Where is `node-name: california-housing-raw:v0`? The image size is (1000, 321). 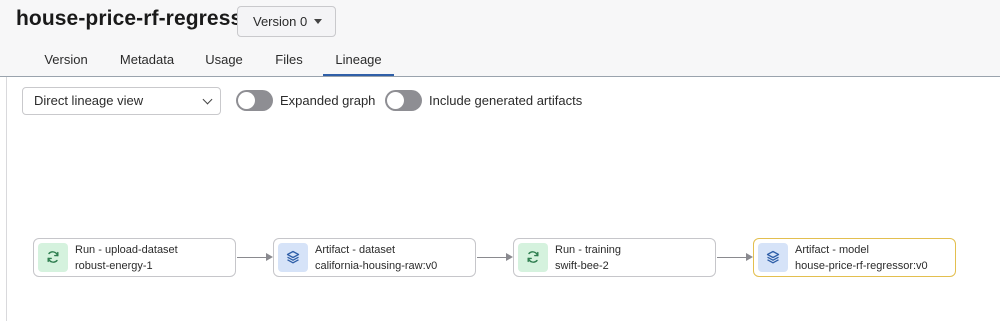 node-name: california-housing-raw:v0 is located at coordinates (376, 266).